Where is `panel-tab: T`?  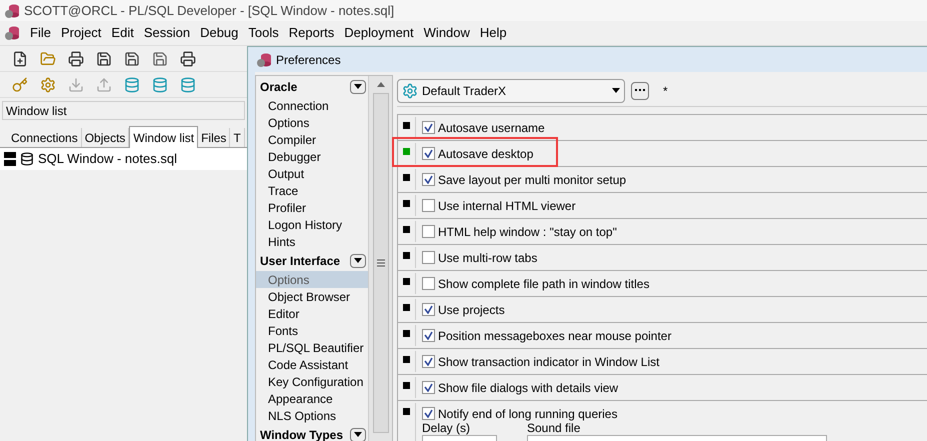
panel-tab: T is located at coordinates (237, 137).